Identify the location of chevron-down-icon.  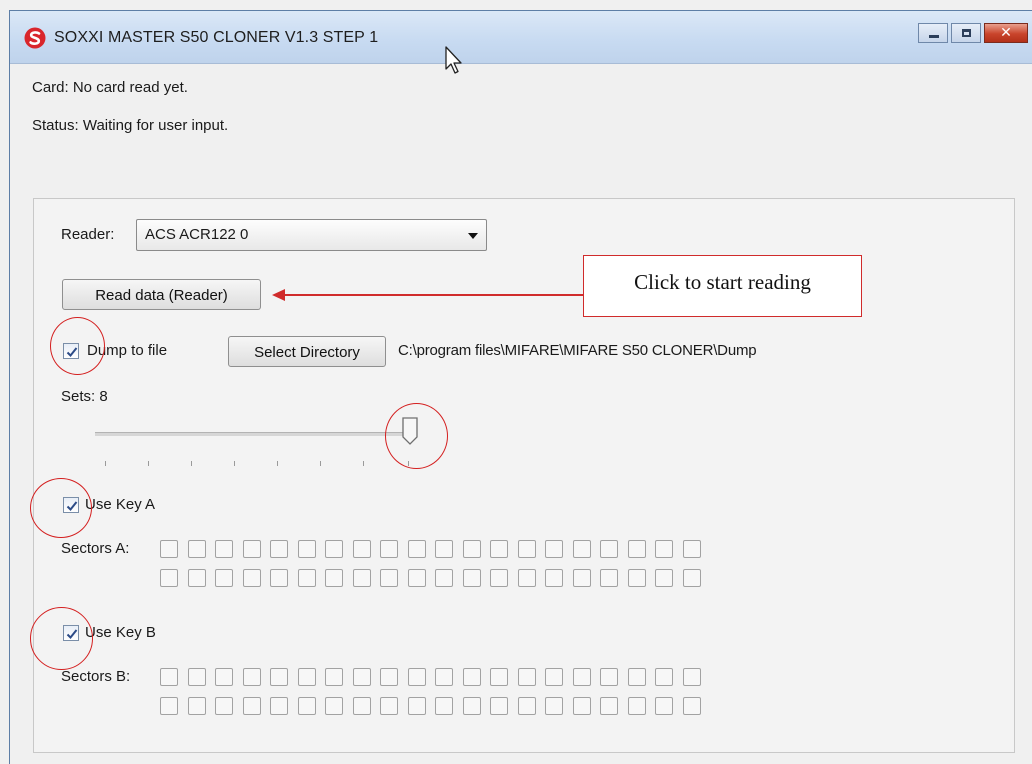
(473, 236).